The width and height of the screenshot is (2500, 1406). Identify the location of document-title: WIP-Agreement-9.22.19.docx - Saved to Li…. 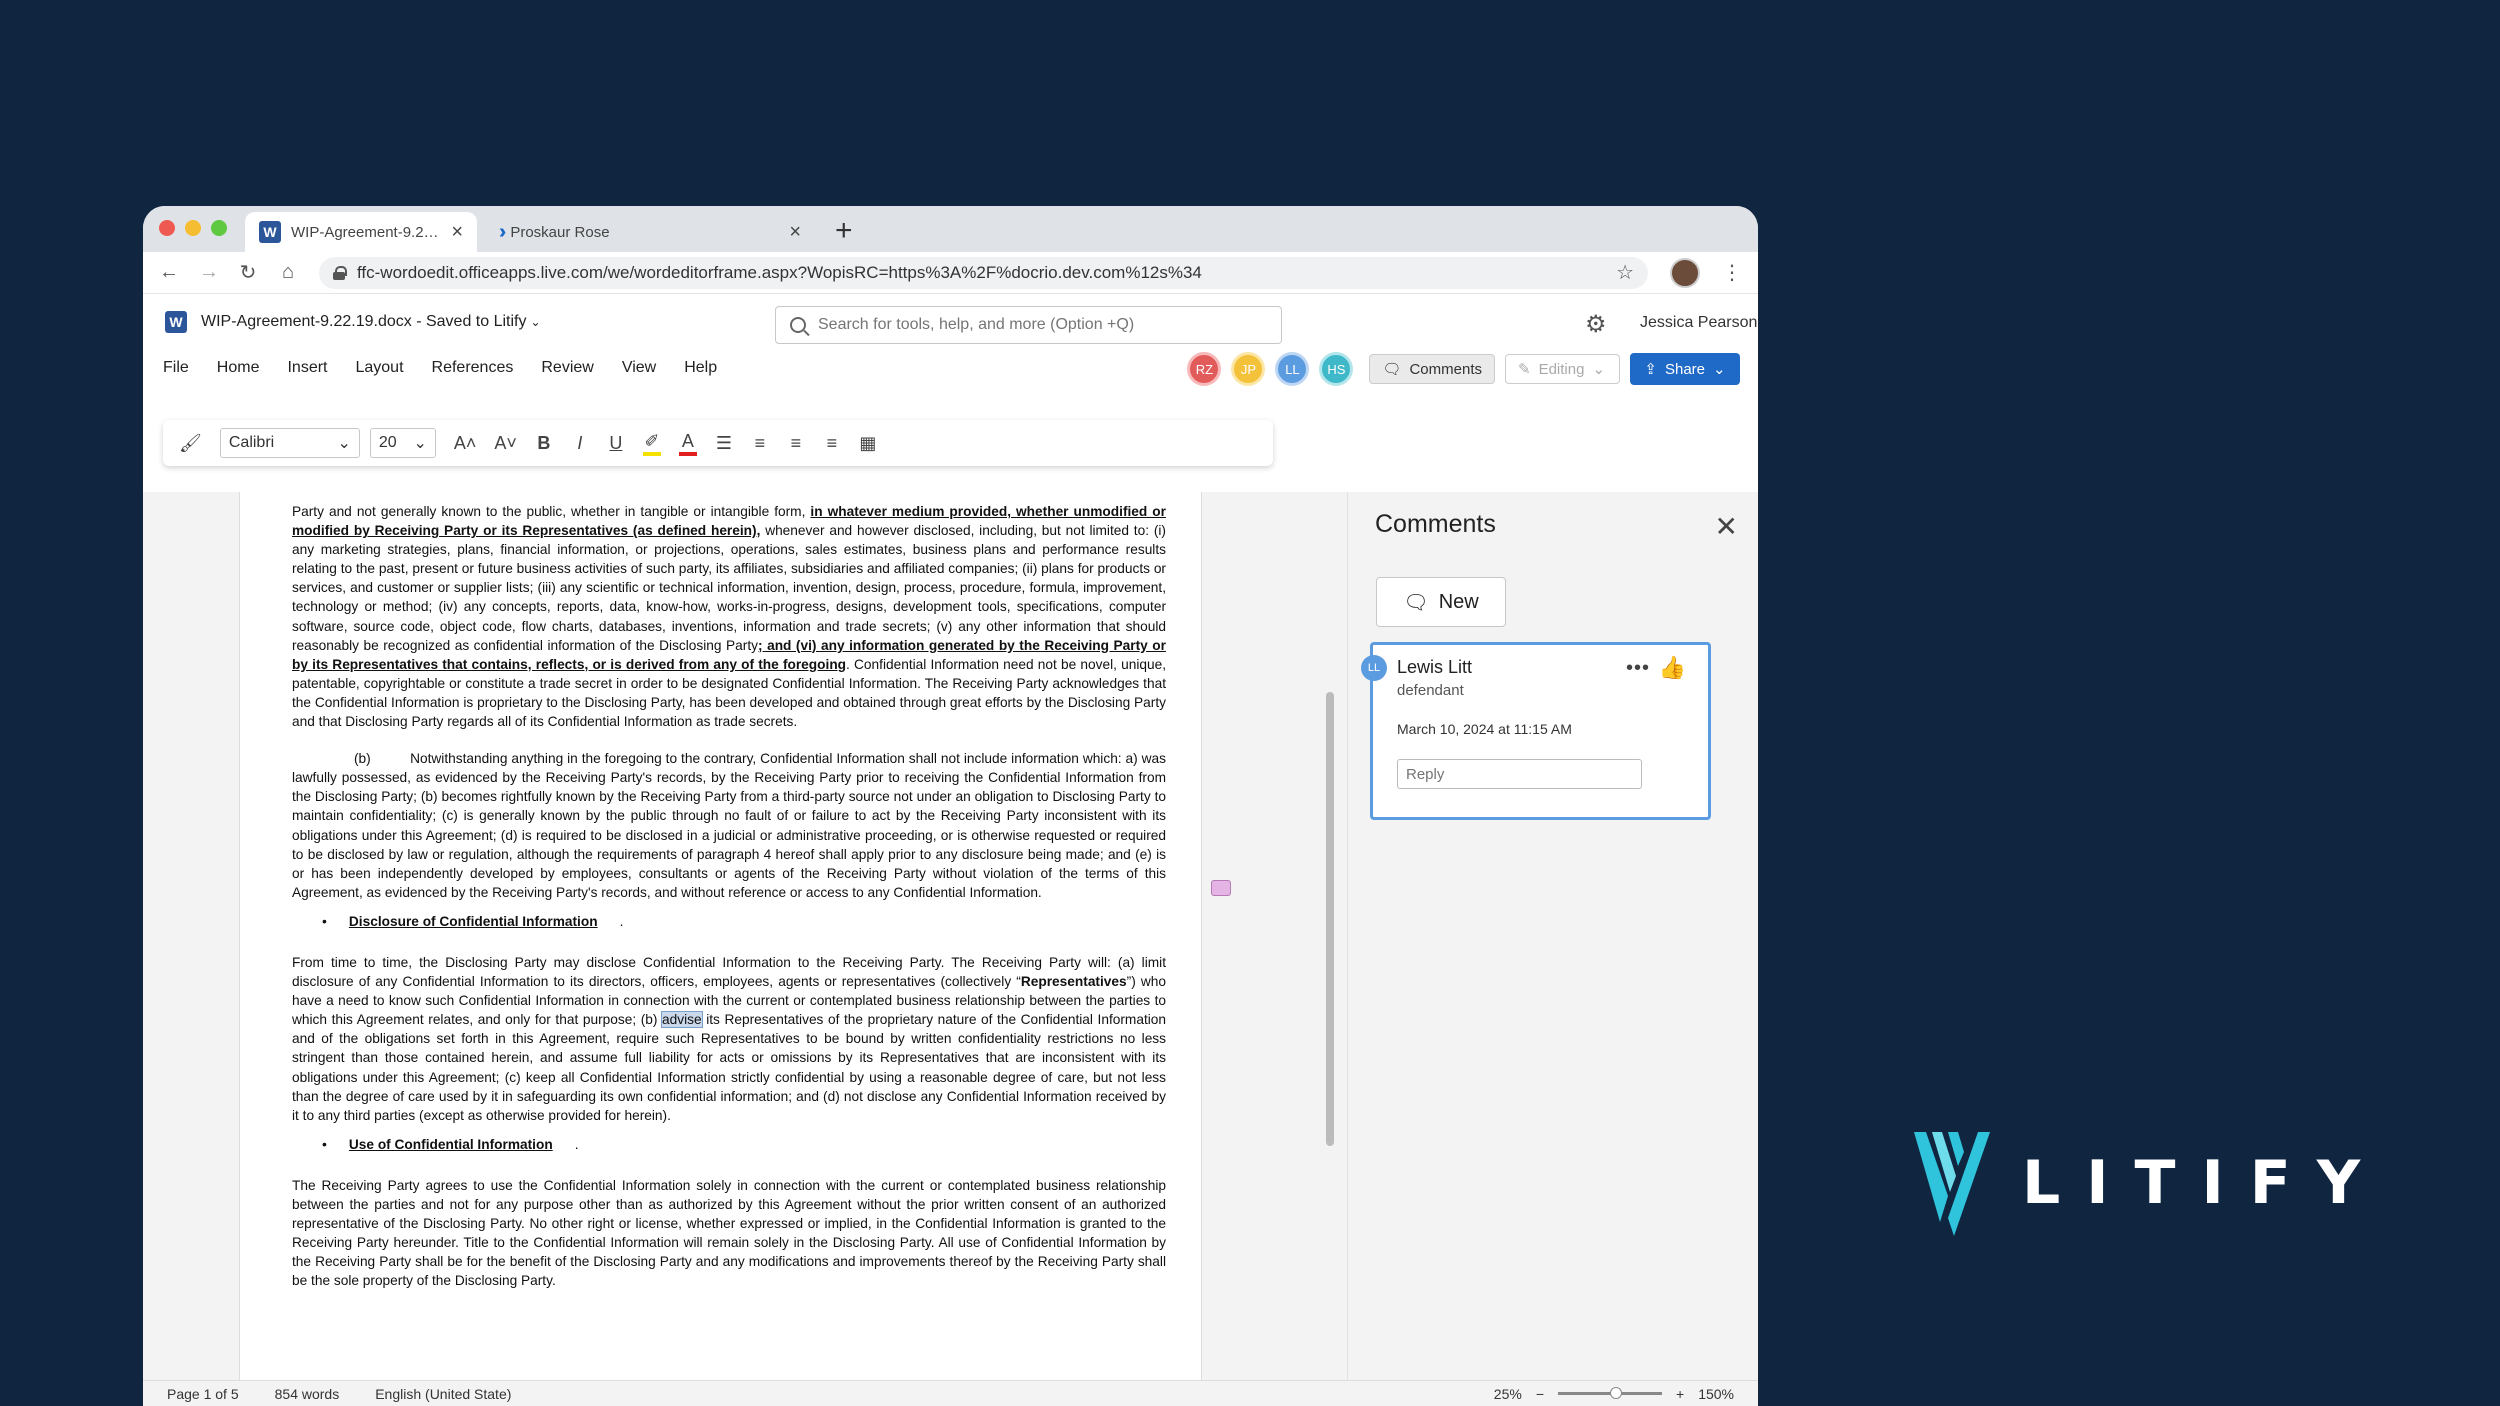
(371, 322).